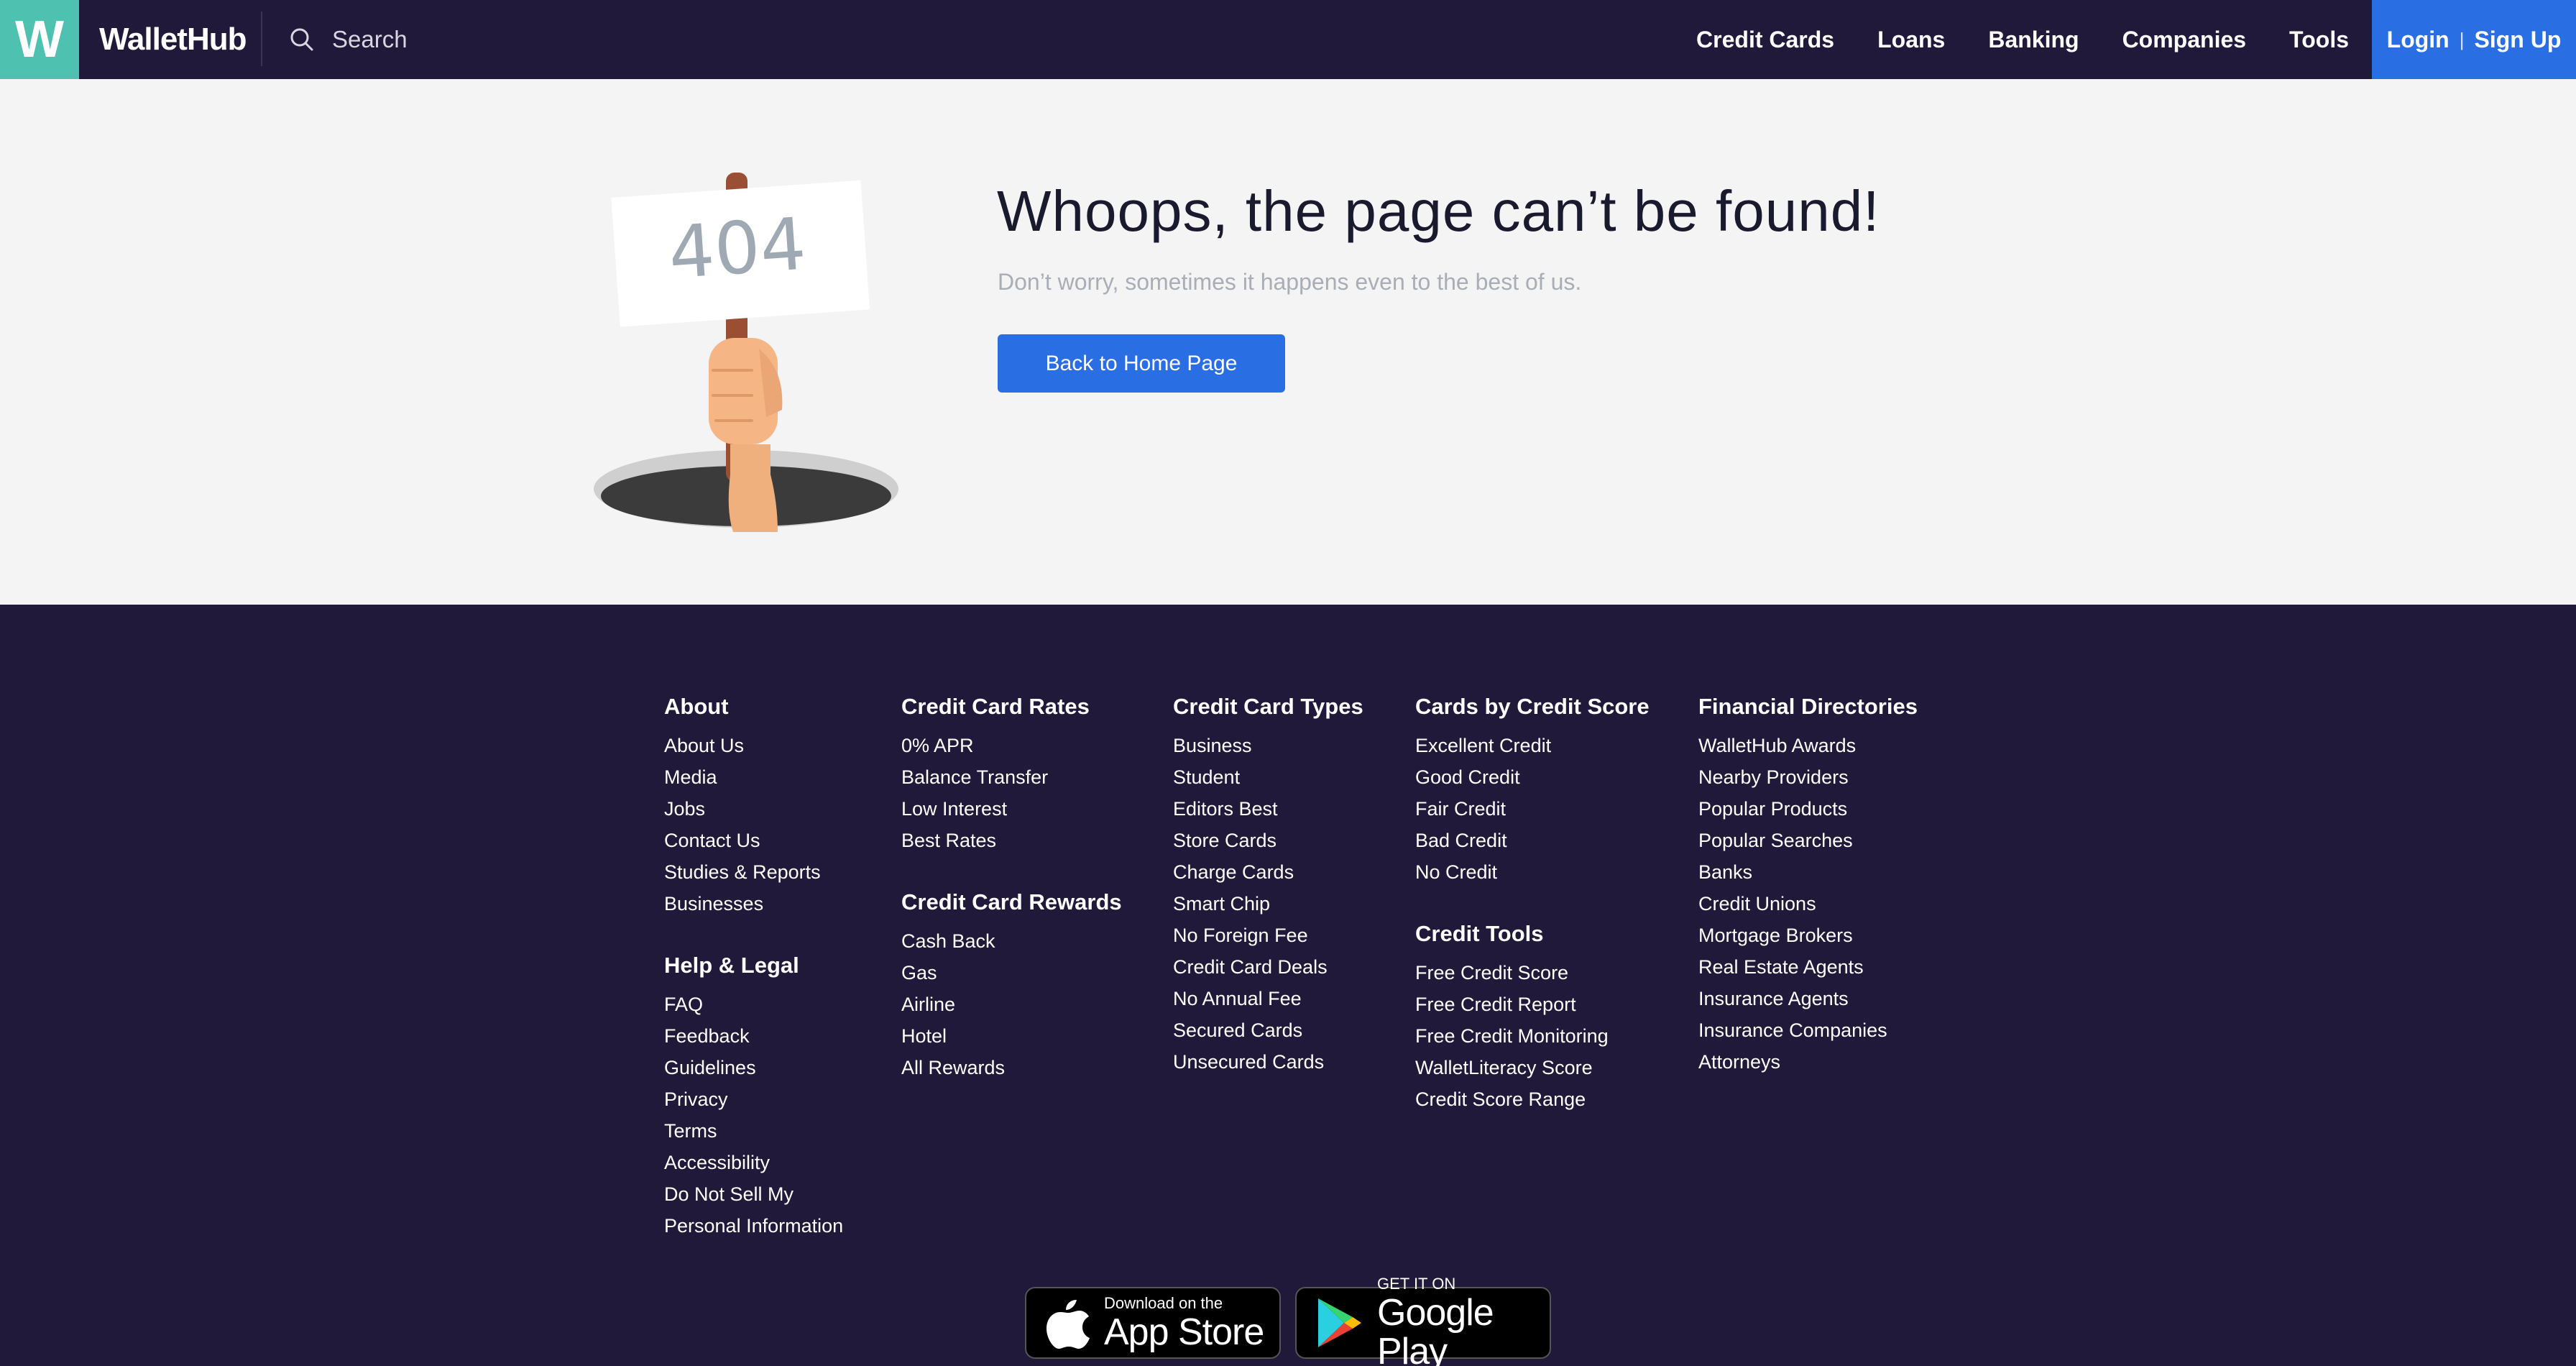 The height and width of the screenshot is (1366, 2576). What do you see at coordinates (753, 872) in the screenshot?
I see `footer-link: Studies & Reports` at bounding box center [753, 872].